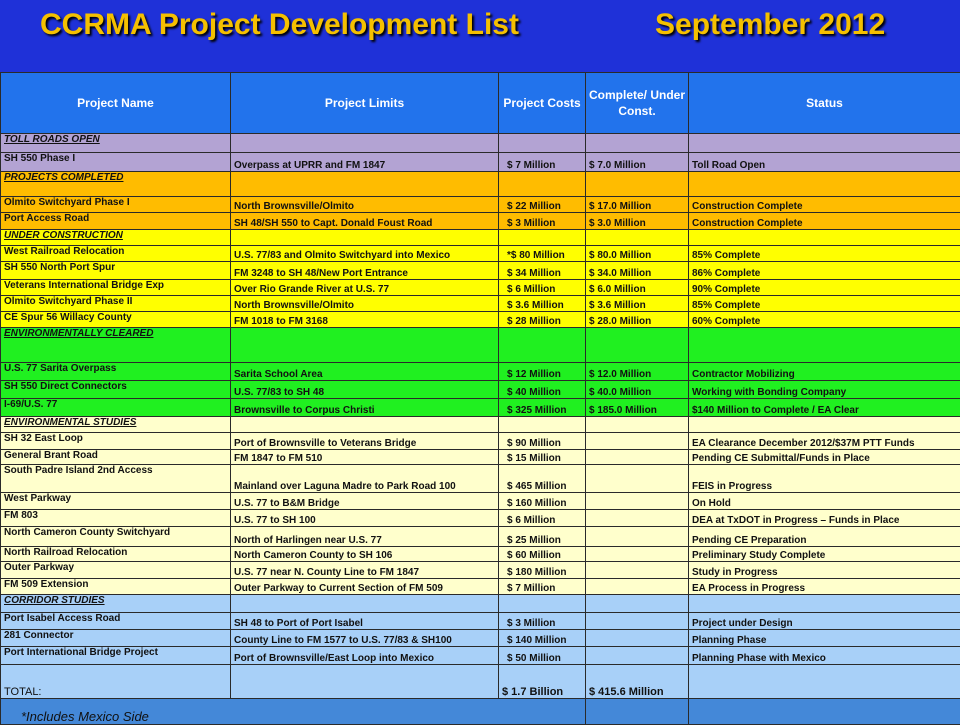 The width and height of the screenshot is (960, 725). I want to click on status-cell: 86% Complete, so click(824, 271).